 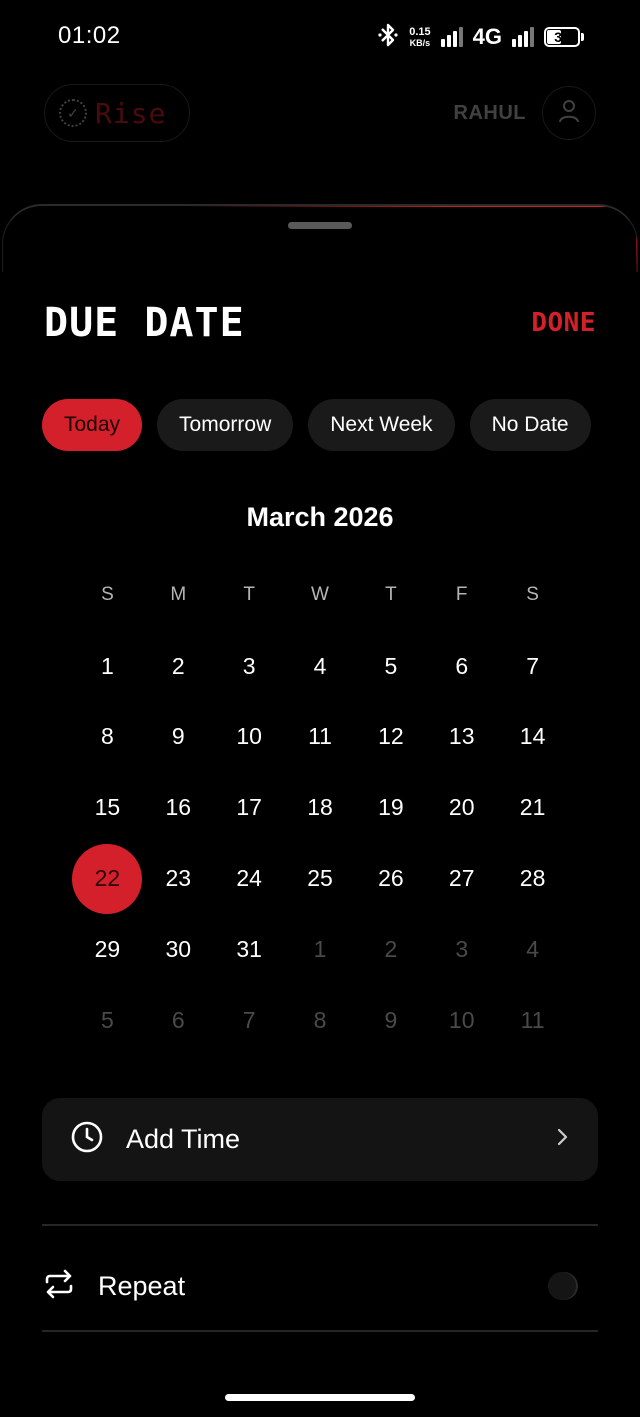 What do you see at coordinates (563, 1139) in the screenshot?
I see `chevron-right-icon` at bounding box center [563, 1139].